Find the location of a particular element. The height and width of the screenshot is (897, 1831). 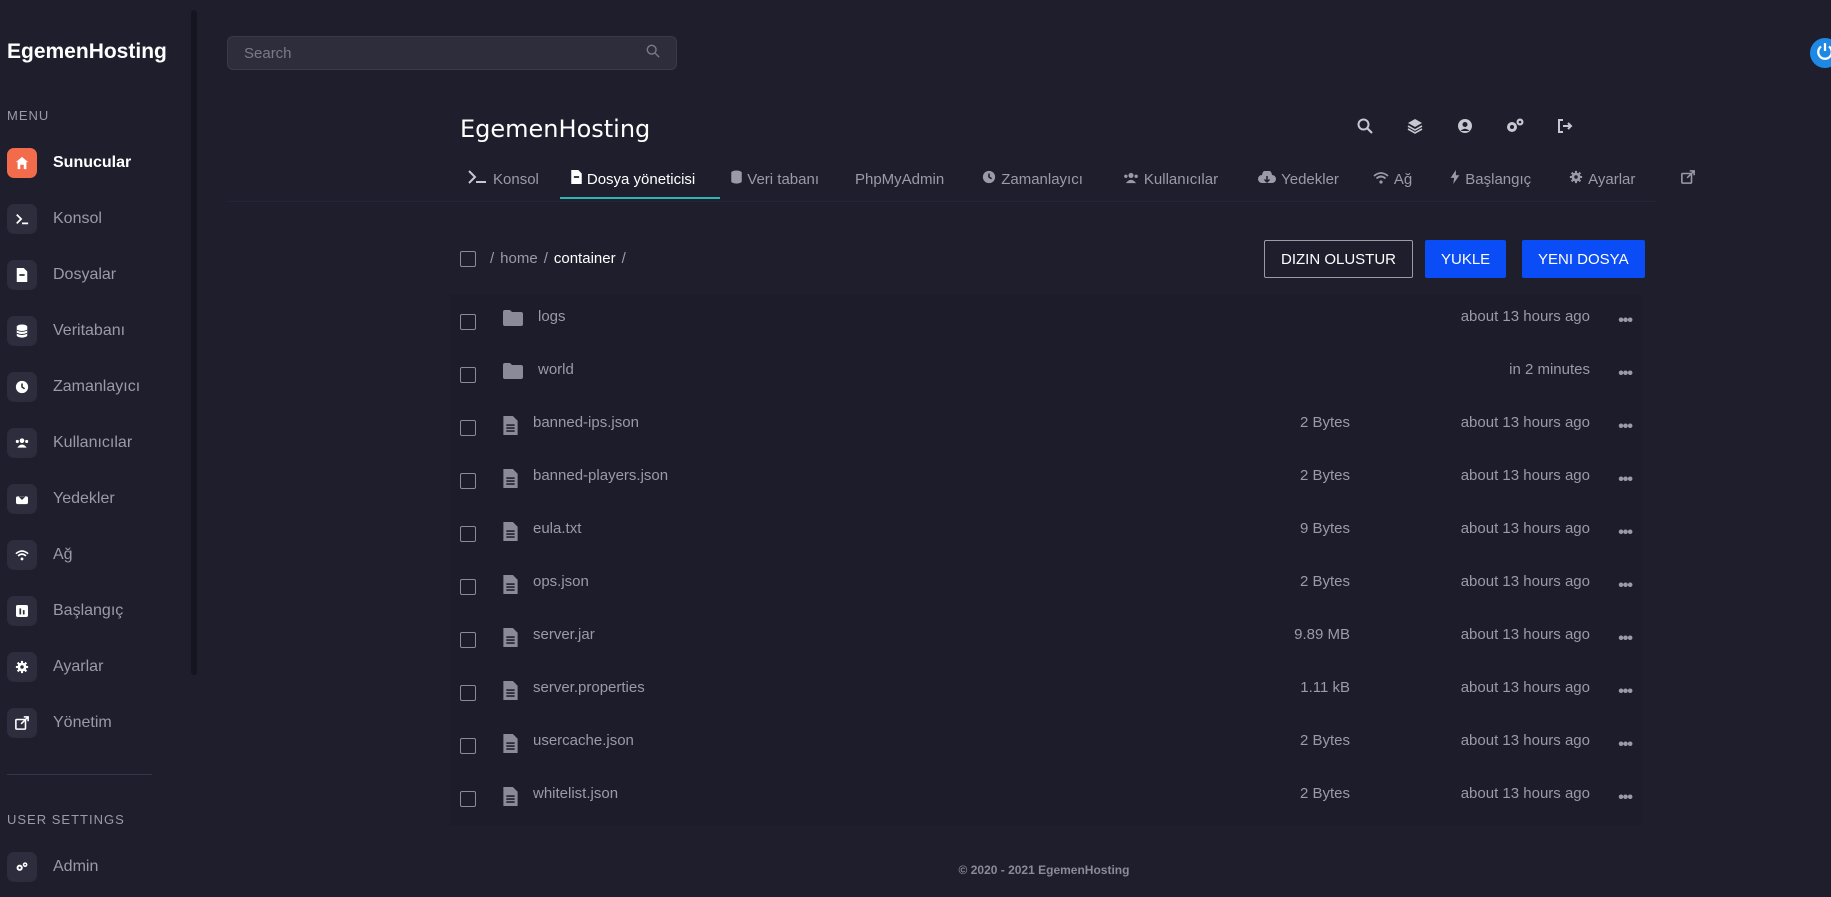

sidebar-item-yedekler: Yedekler is located at coordinates (92, 499).